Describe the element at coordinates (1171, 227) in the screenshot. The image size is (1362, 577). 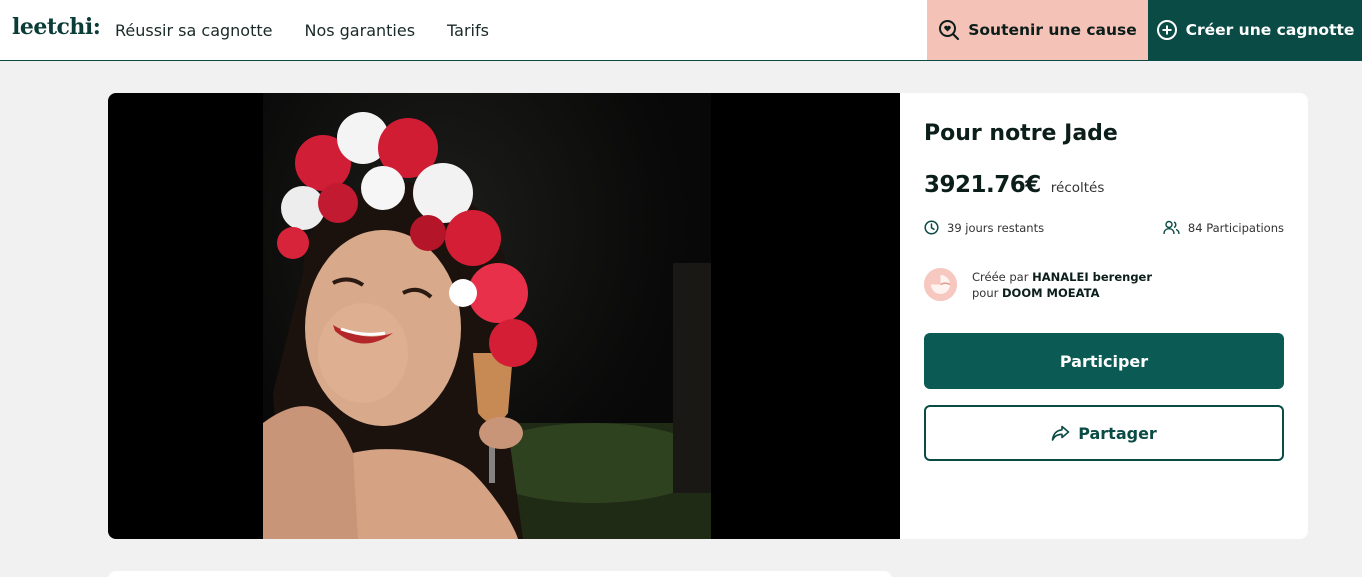
I see `people-icon` at that location.